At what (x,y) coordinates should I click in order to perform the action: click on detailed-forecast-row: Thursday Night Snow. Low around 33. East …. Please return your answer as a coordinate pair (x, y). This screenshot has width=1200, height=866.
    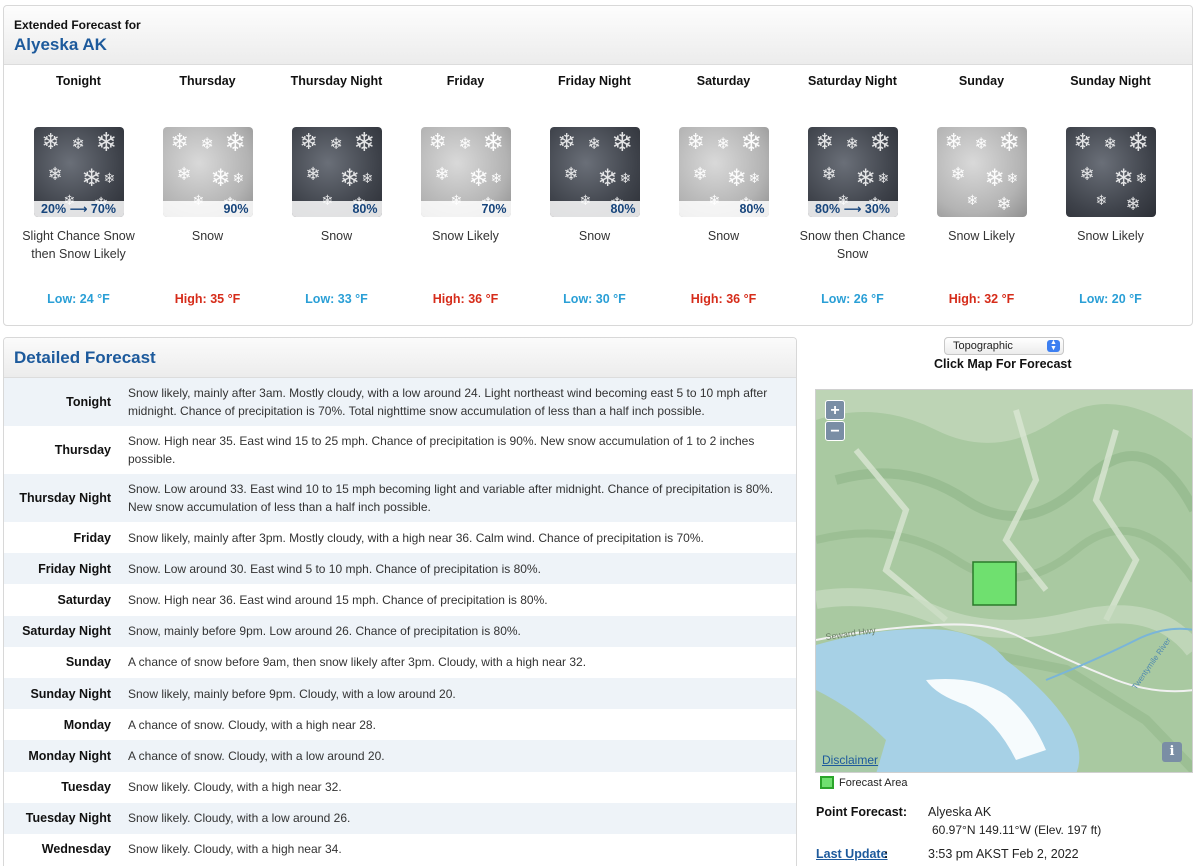
    Looking at the image, I should click on (400, 498).